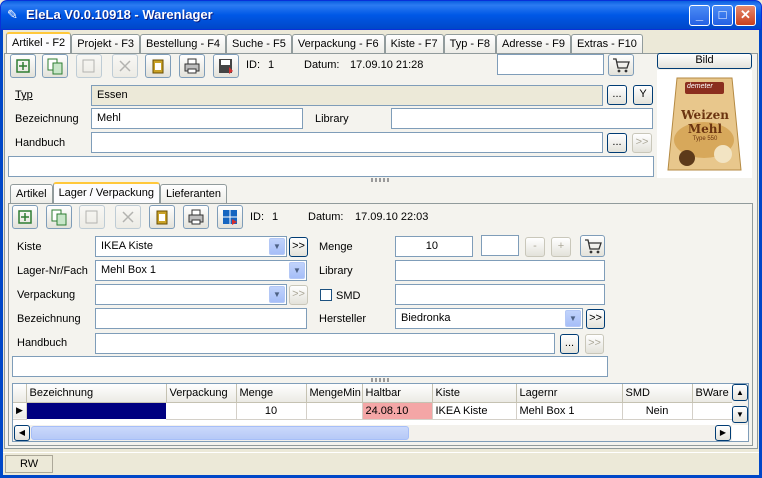 The width and height of the screenshot is (762, 478). What do you see at coordinates (469, 44) in the screenshot?
I see `tab-typ: Typ - F8` at bounding box center [469, 44].